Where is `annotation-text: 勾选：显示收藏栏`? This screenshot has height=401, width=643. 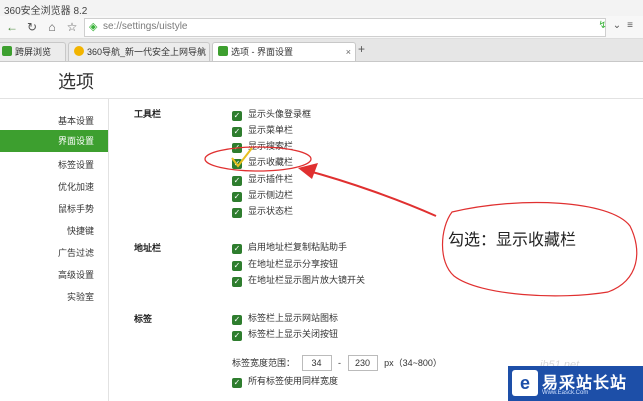
annotation-text: 勾选：显示收藏栏 is located at coordinates (512, 239).